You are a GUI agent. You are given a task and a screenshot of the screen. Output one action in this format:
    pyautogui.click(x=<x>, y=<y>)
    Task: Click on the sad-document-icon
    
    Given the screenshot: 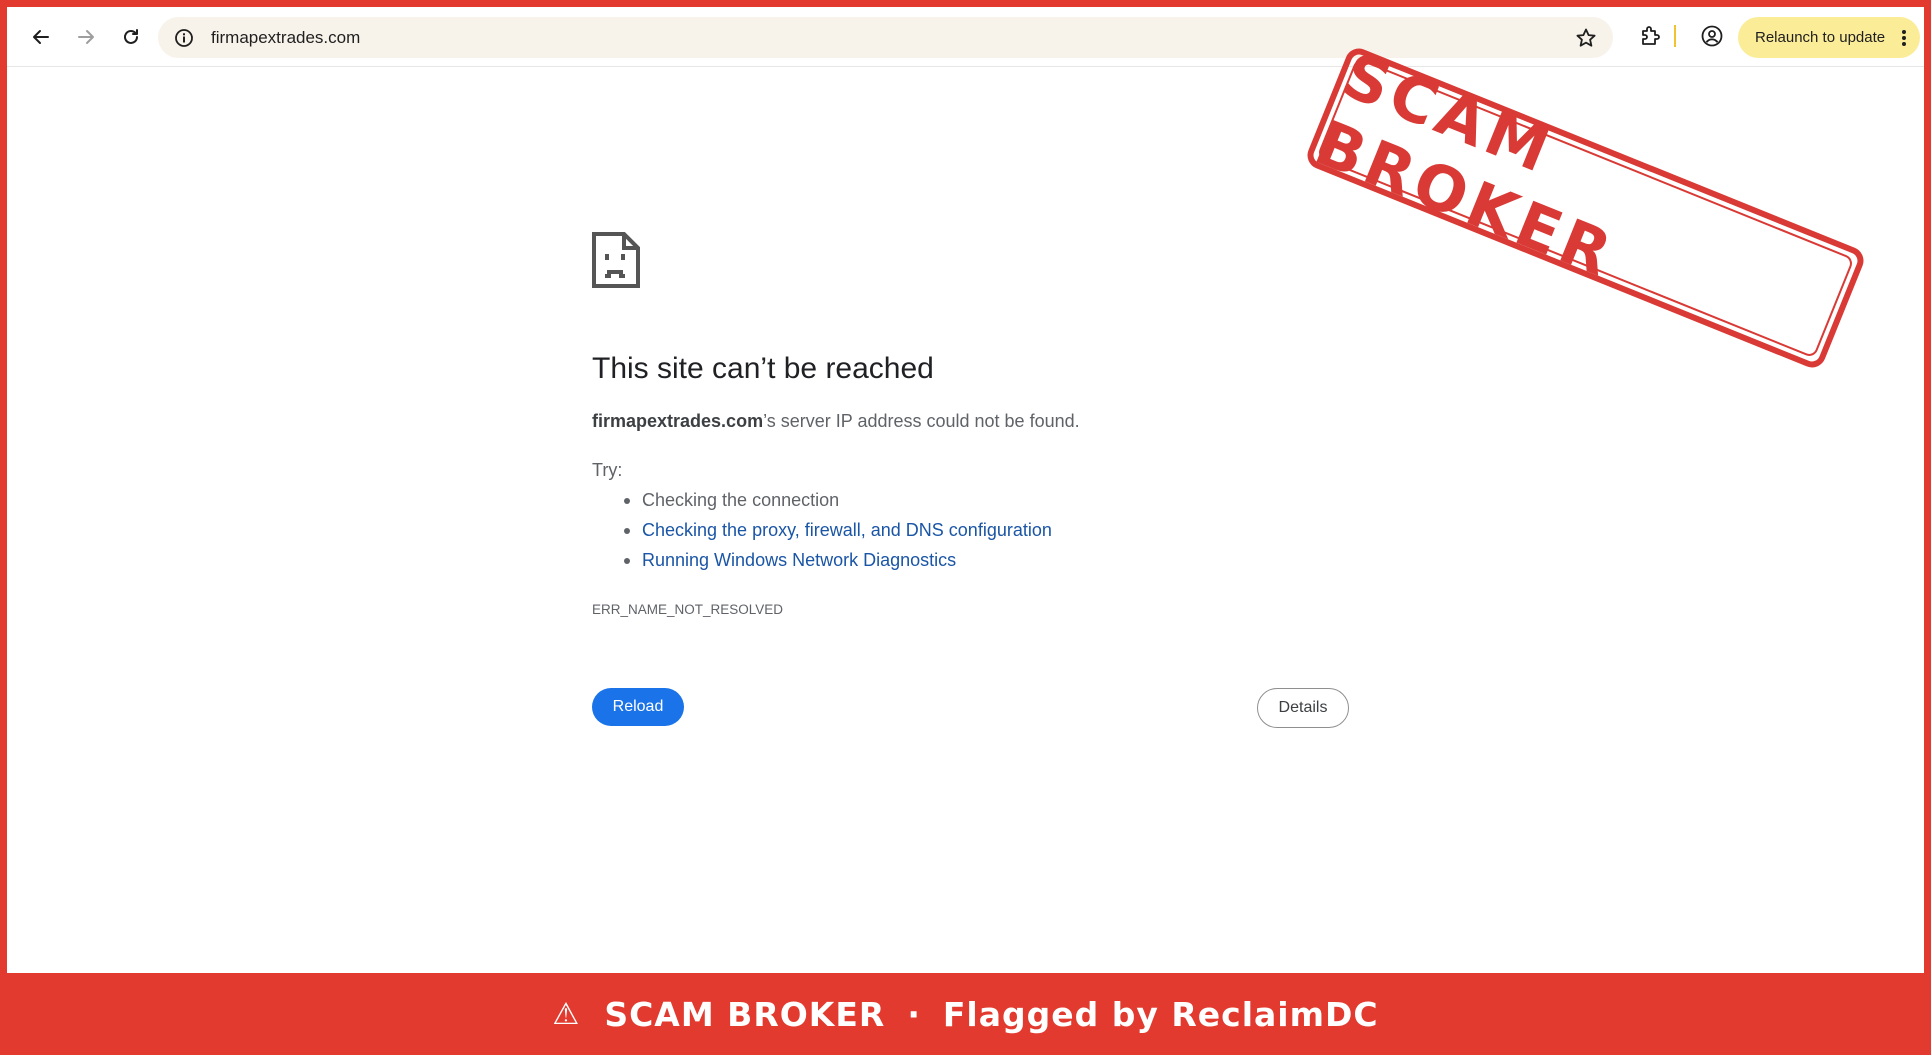 What is the action you would take?
    pyautogui.click(x=616, y=260)
    